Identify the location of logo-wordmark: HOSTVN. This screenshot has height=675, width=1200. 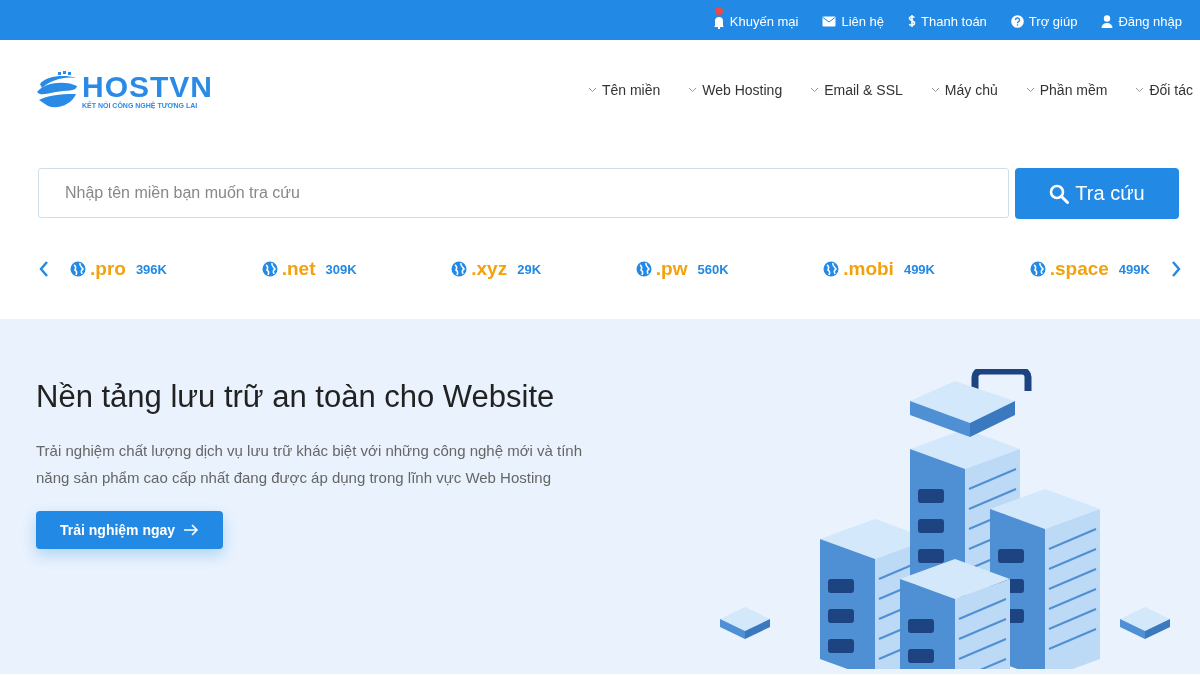
(147, 86).